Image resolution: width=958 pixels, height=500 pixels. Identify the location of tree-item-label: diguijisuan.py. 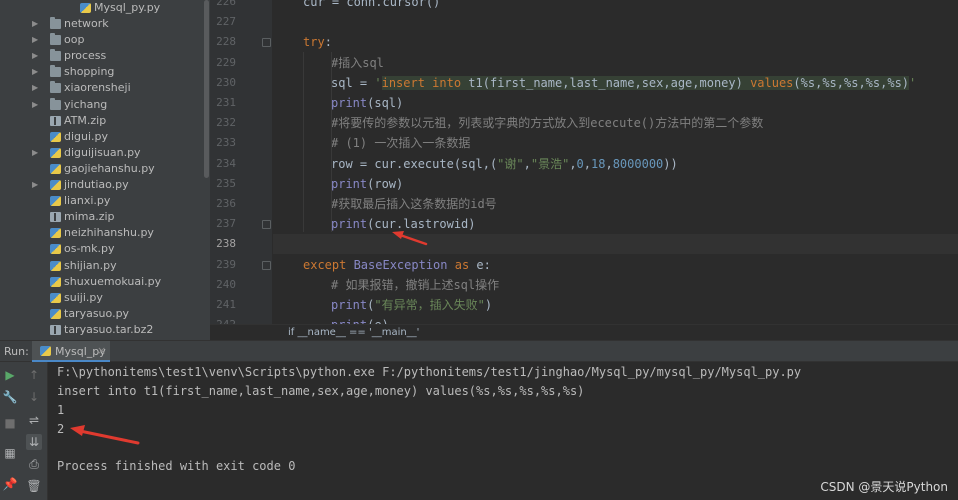
(102, 152).